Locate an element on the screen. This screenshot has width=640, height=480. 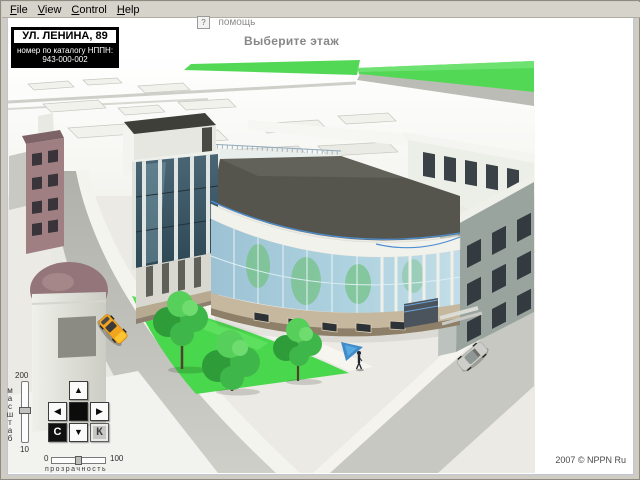
menu-item-help: Help is located at coordinates (128, 10).